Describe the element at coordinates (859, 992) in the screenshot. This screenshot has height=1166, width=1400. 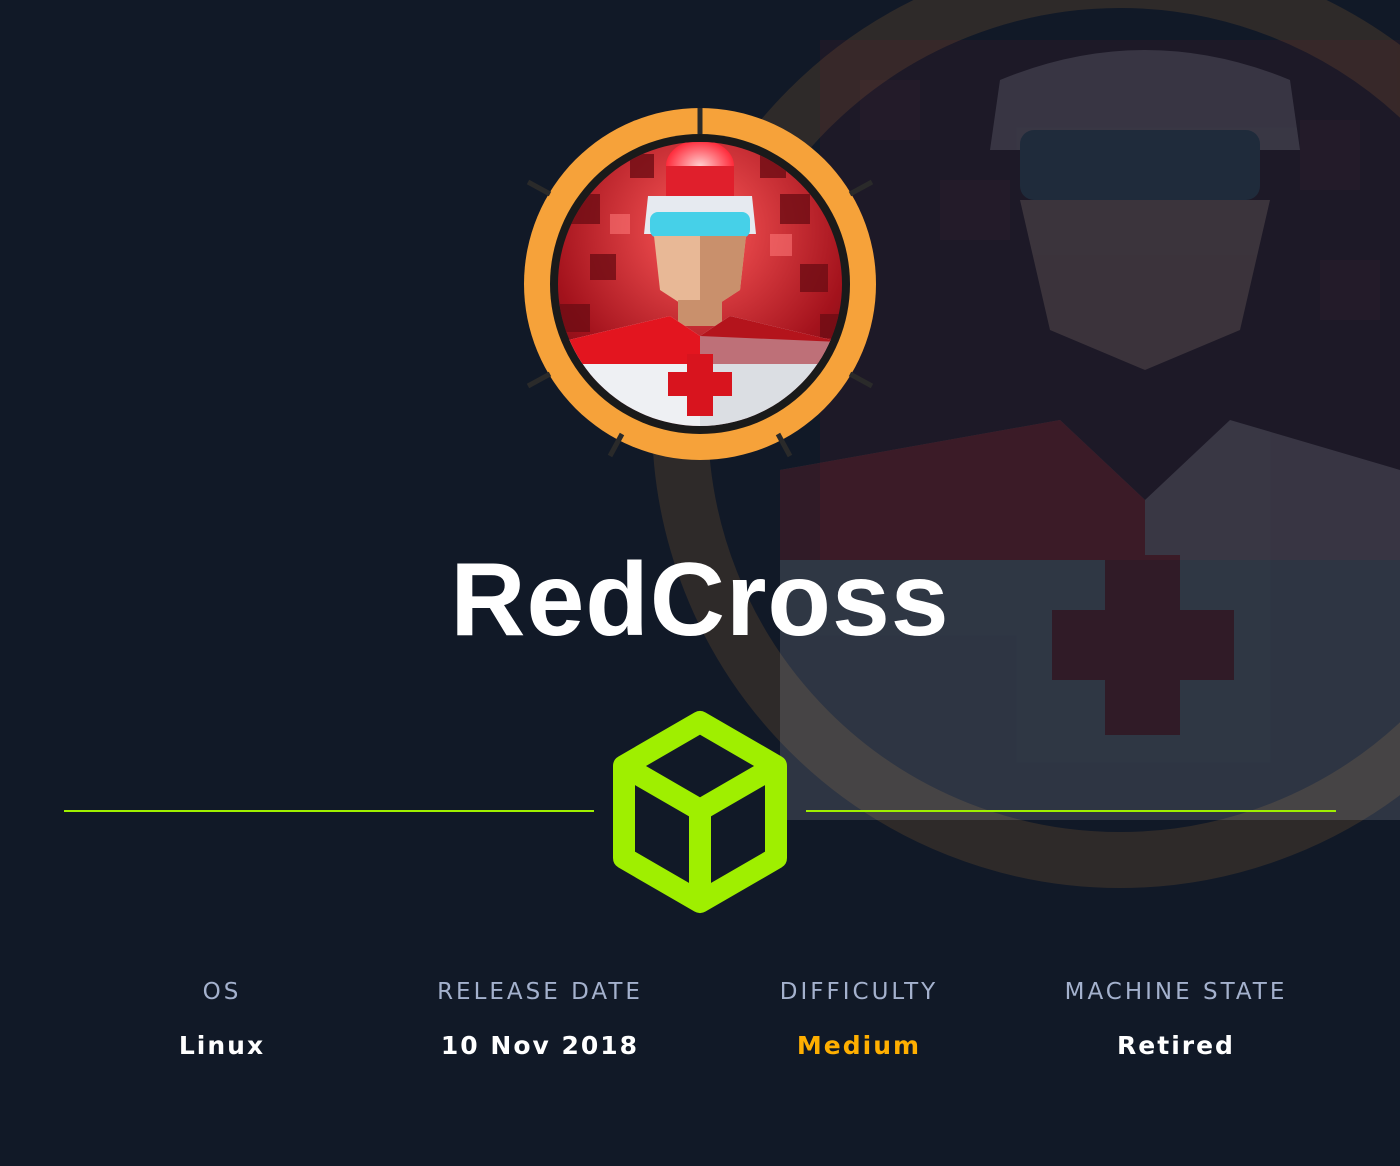
I see `difficulty-label: DIFFICULTY` at that location.